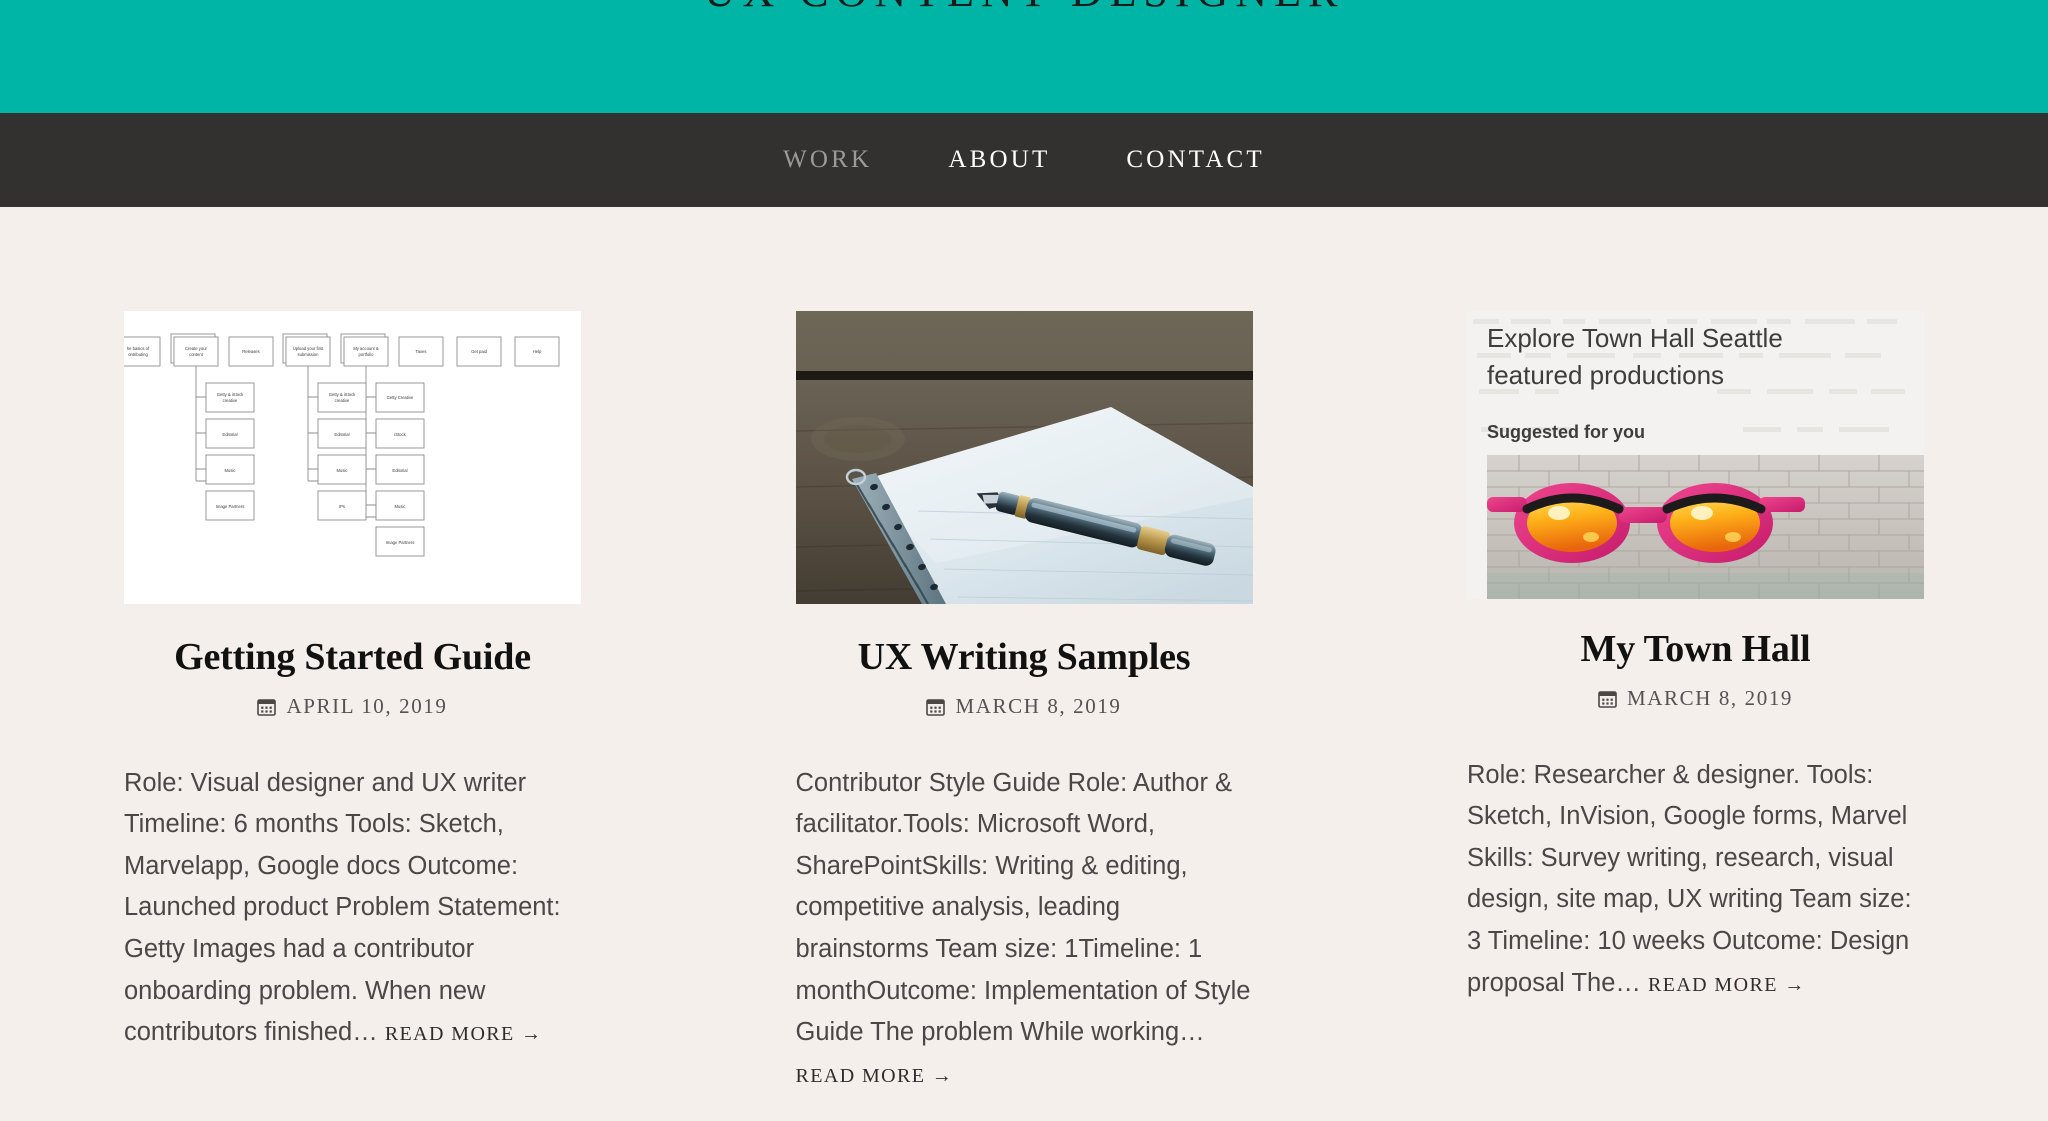  Describe the element at coordinates (1605, 375) in the screenshot. I see `townhall-heading-line2: featured productions` at that location.